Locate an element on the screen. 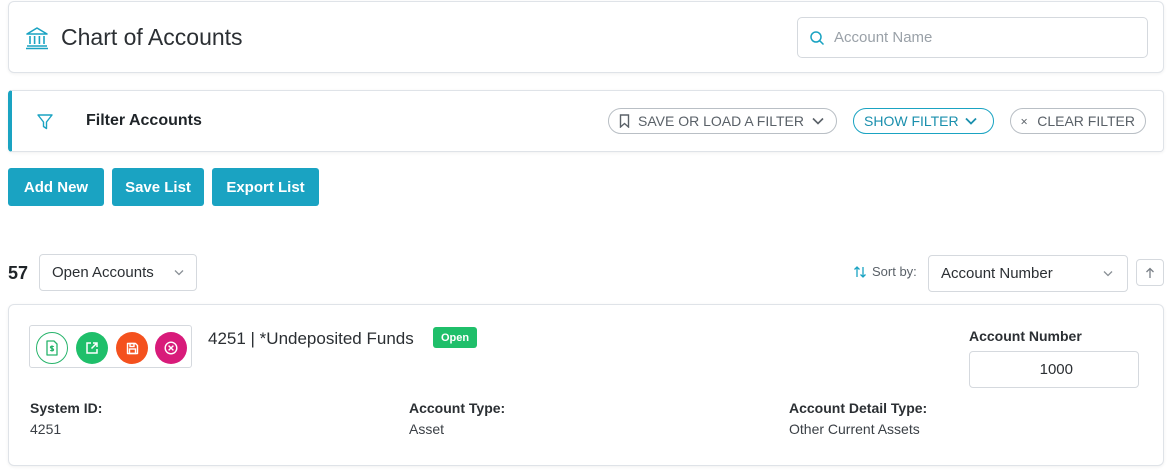  account-number-label: Account Number is located at coordinates (1025, 336).